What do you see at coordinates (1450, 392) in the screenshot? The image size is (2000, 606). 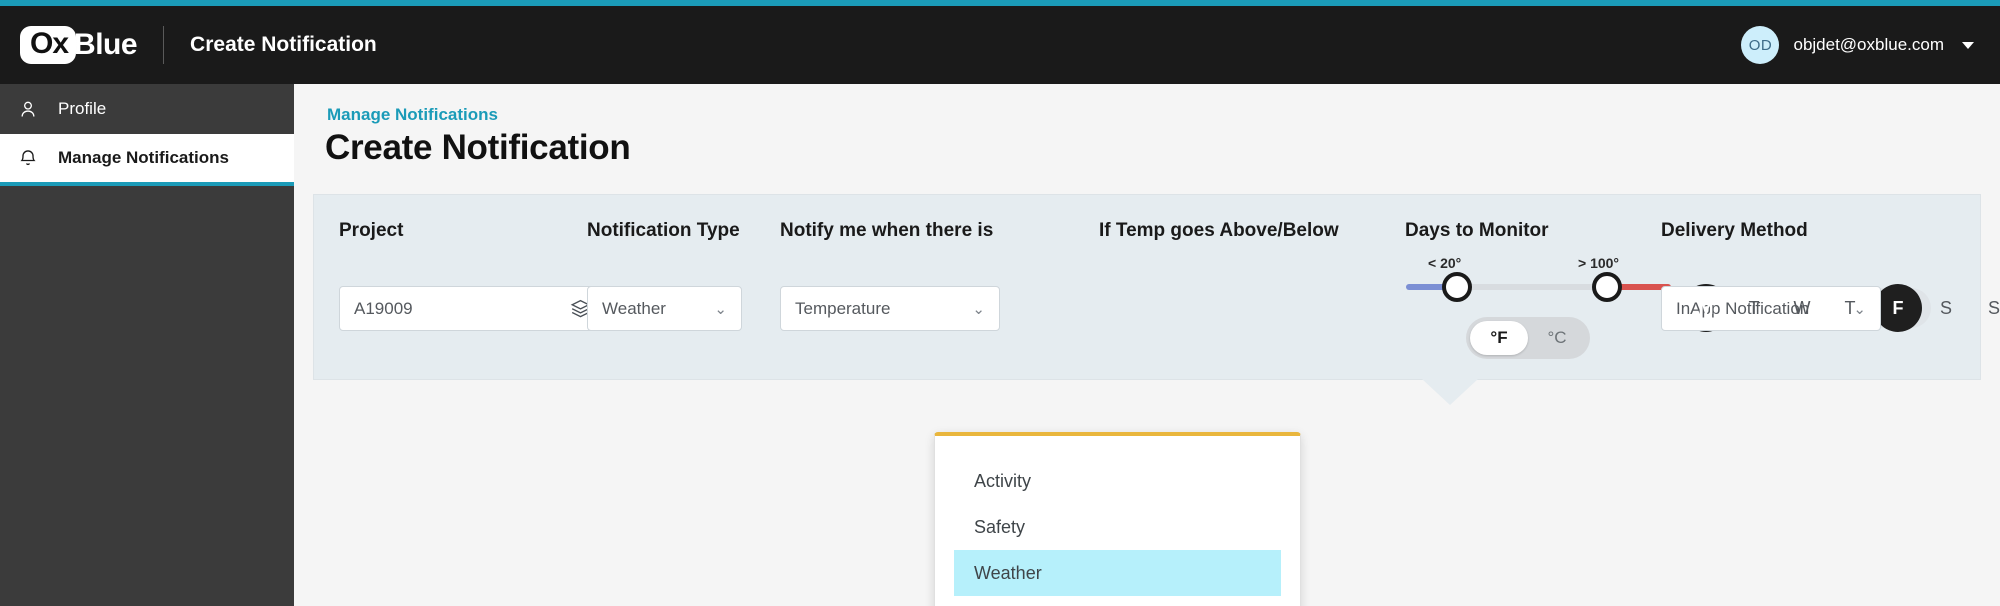 I see `panel-callout-notch` at bounding box center [1450, 392].